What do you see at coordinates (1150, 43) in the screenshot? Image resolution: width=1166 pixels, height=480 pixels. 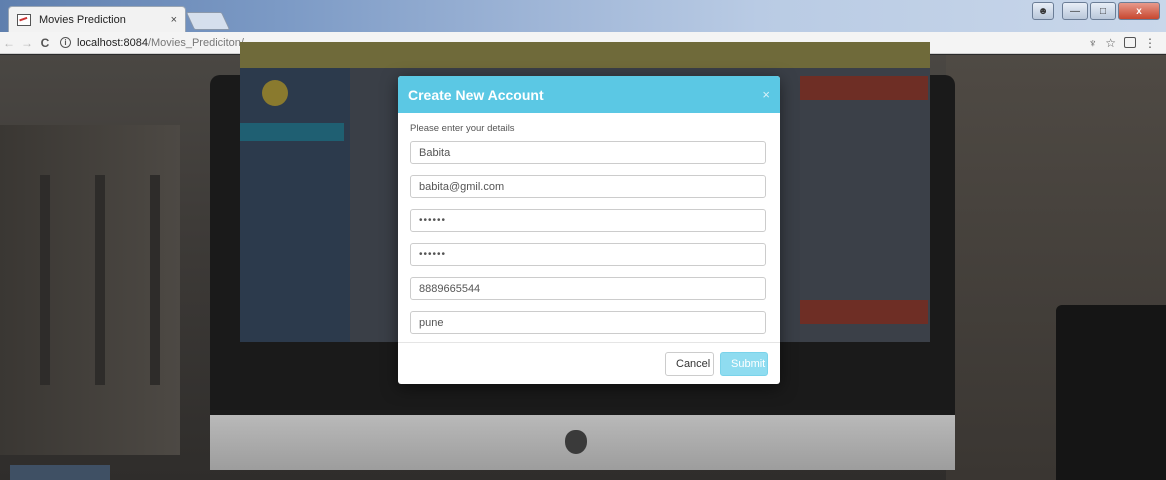 I see `browser-menu-icon: ⋮` at bounding box center [1150, 43].